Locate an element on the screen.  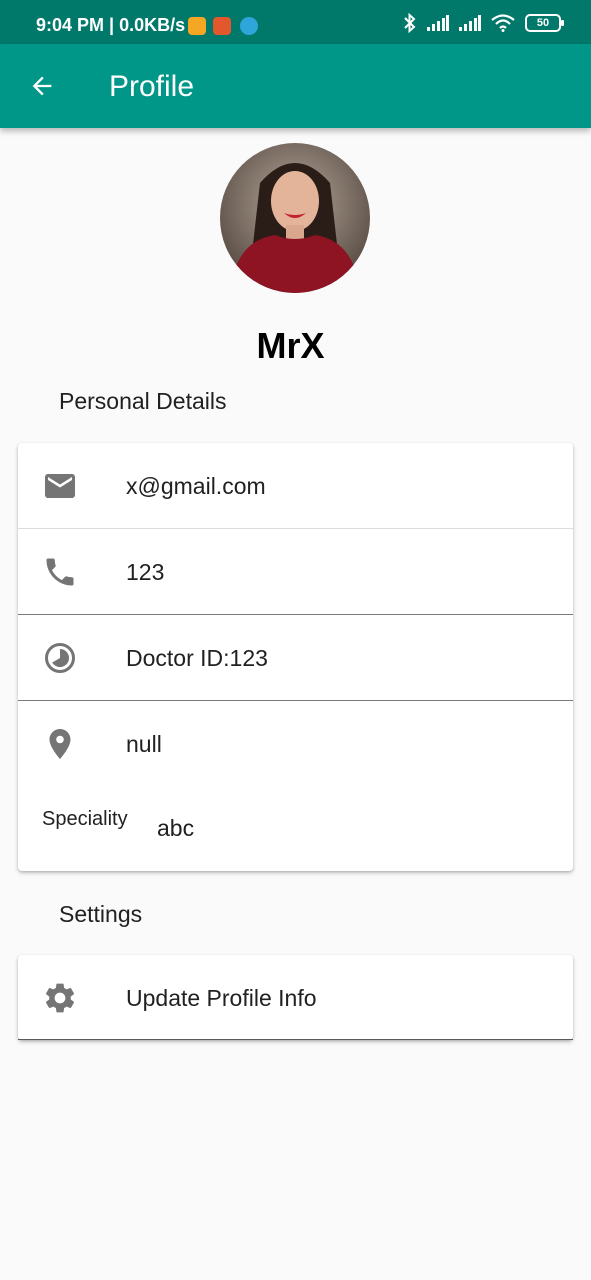
profile-name: MrX is located at coordinates (290, 345).